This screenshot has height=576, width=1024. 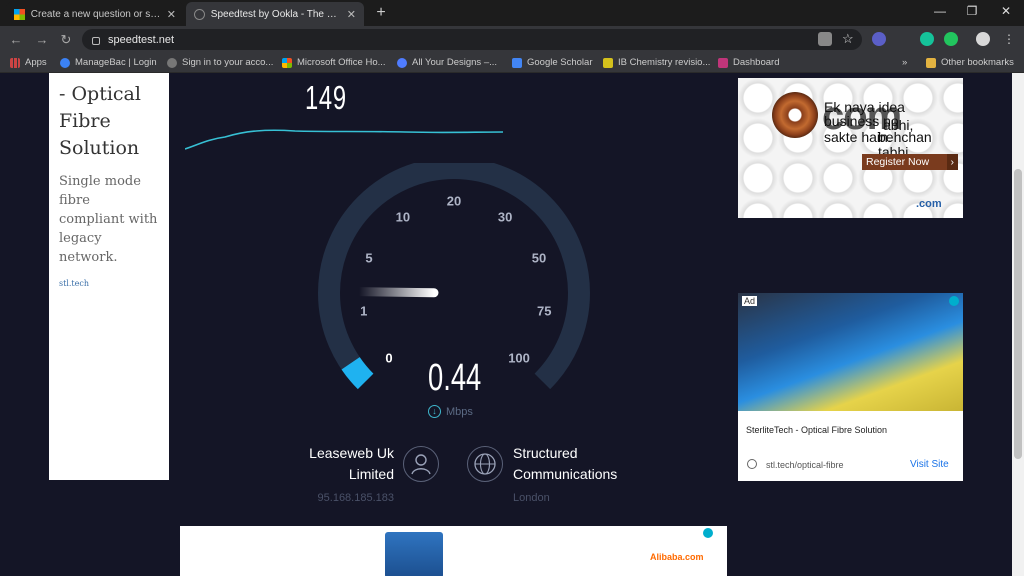 I want to click on bookmark-managebac: ManageBac | Login, so click(x=108, y=62).